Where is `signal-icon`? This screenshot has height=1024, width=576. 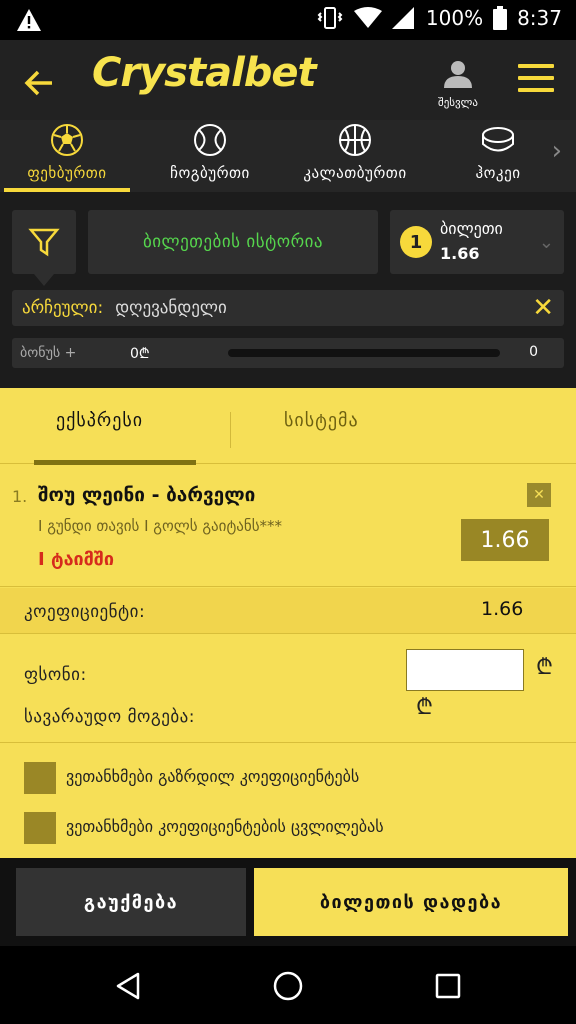
signal-icon is located at coordinates (403, 18).